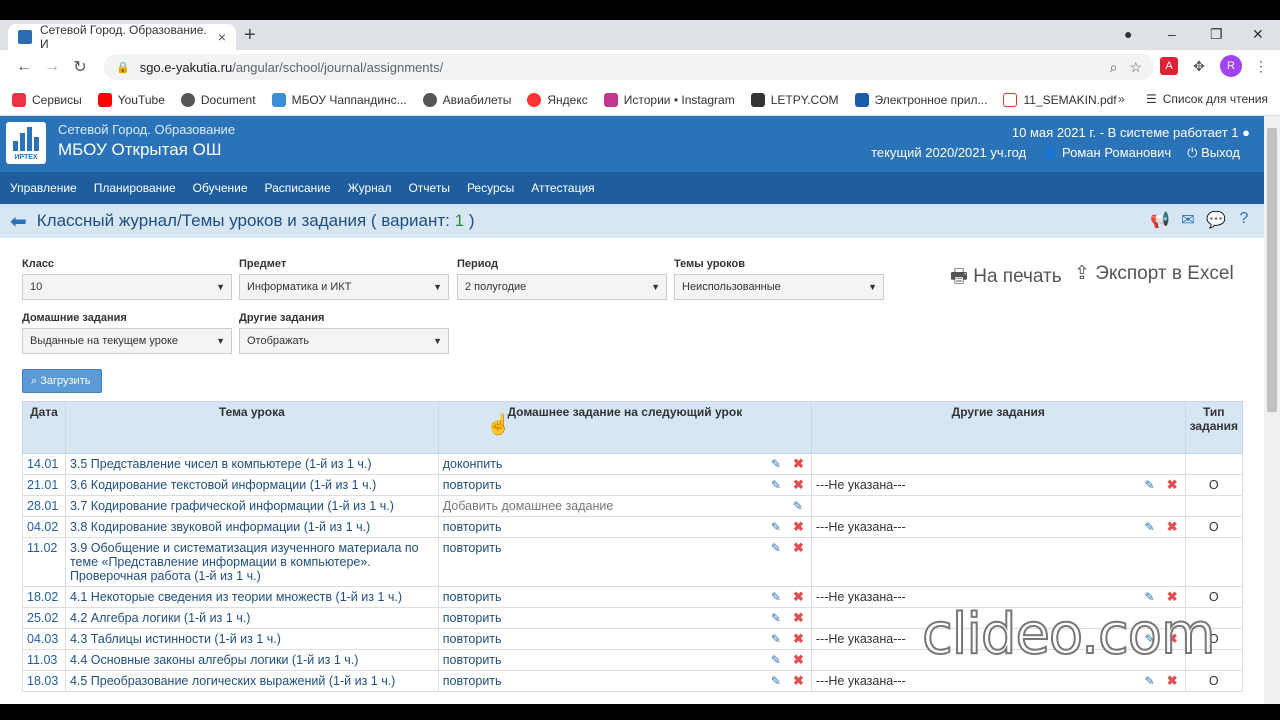 The image size is (1280, 720). What do you see at coordinates (47, 99) in the screenshot?
I see `bookmark-item: Сервисы` at bounding box center [47, 99].